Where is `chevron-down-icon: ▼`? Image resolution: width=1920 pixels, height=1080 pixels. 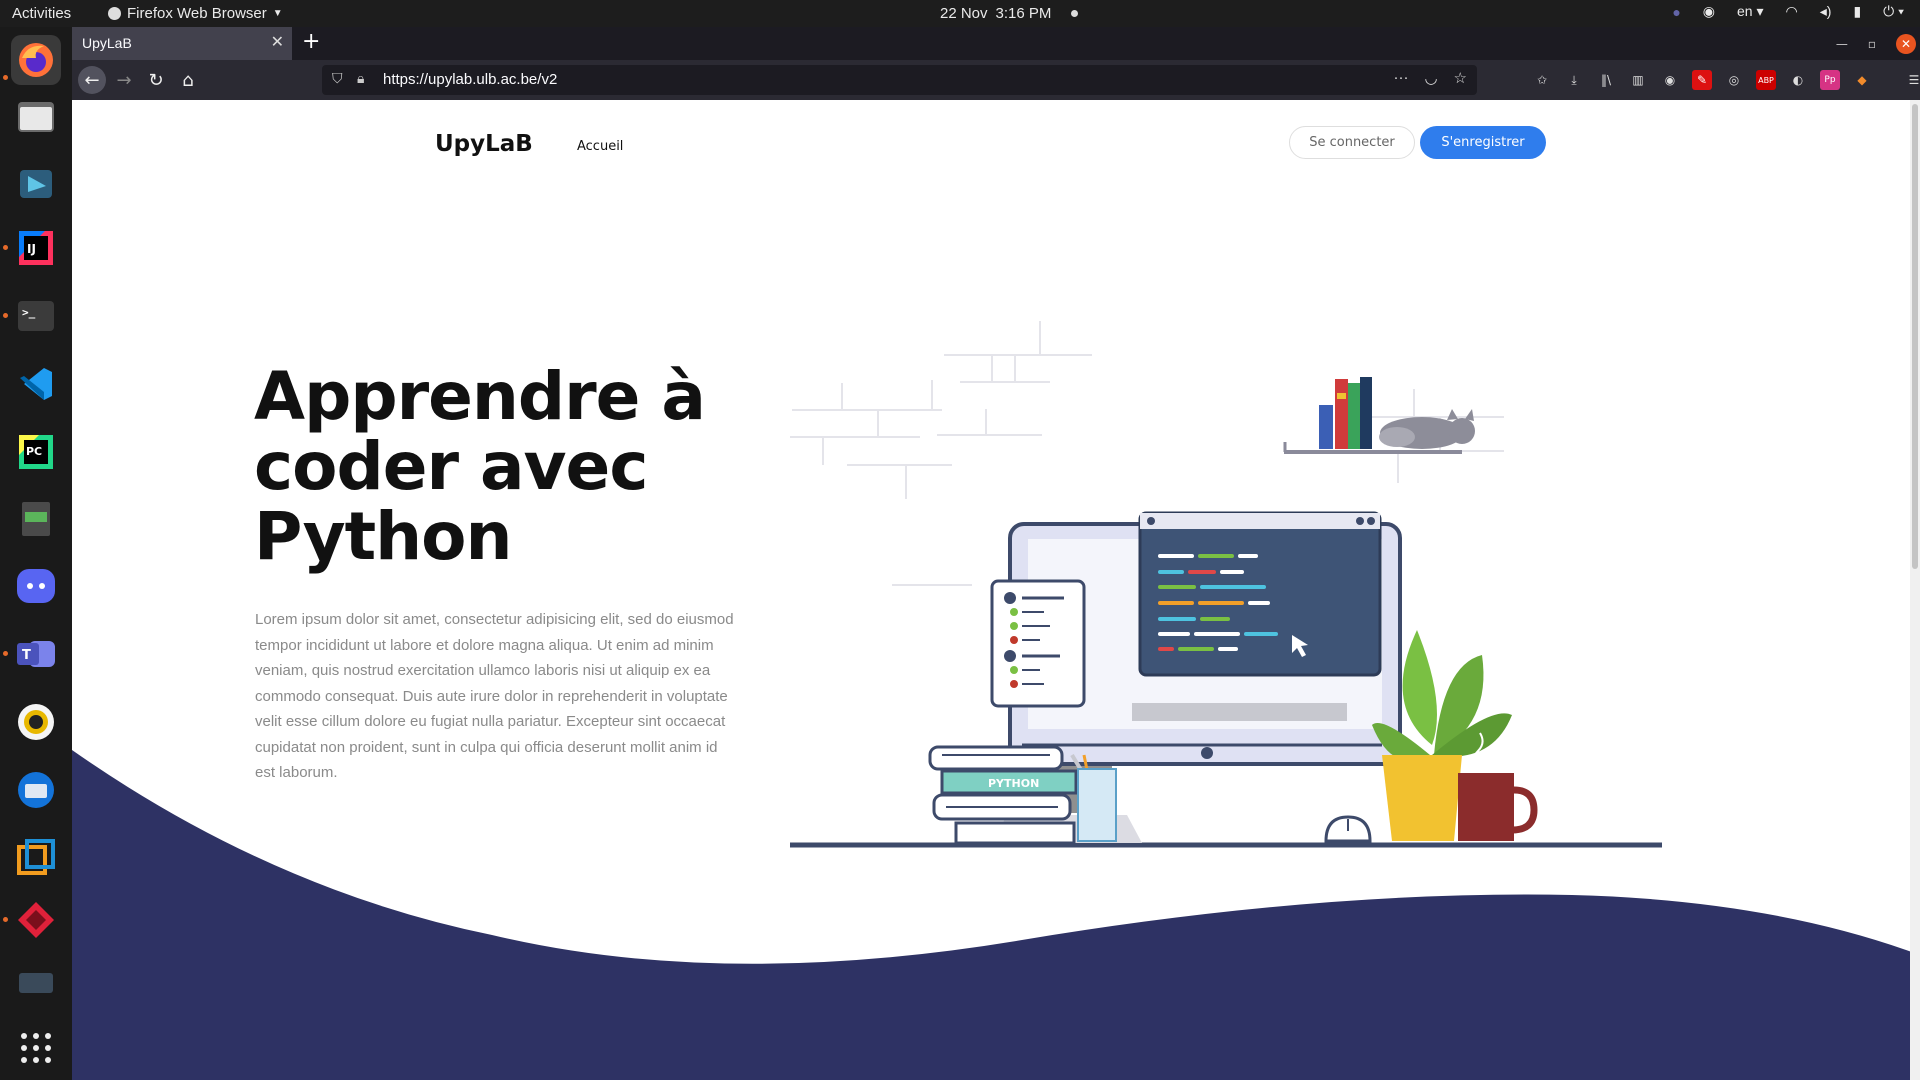
chevron-down-icon: ▼ is located at coordinates (277, 13).